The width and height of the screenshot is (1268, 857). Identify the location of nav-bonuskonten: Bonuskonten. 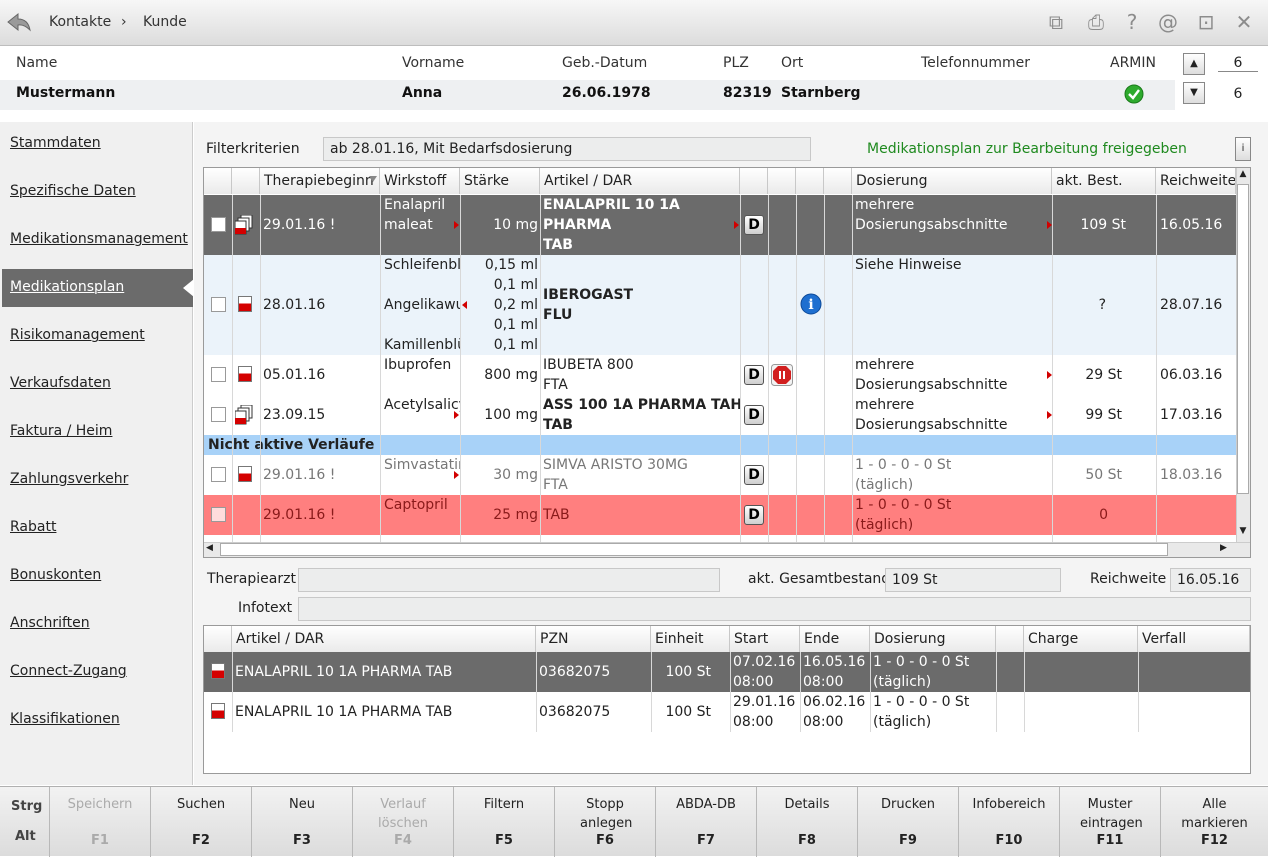
(55, 575).